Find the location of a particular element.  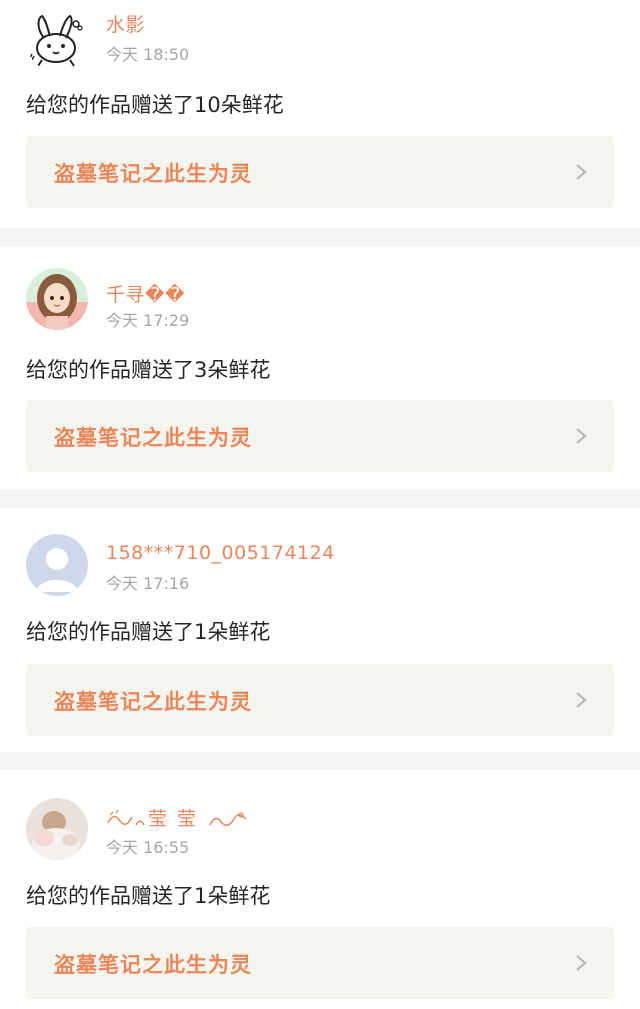

username: 158***710_005174124 is located at coordinates (220, 553).